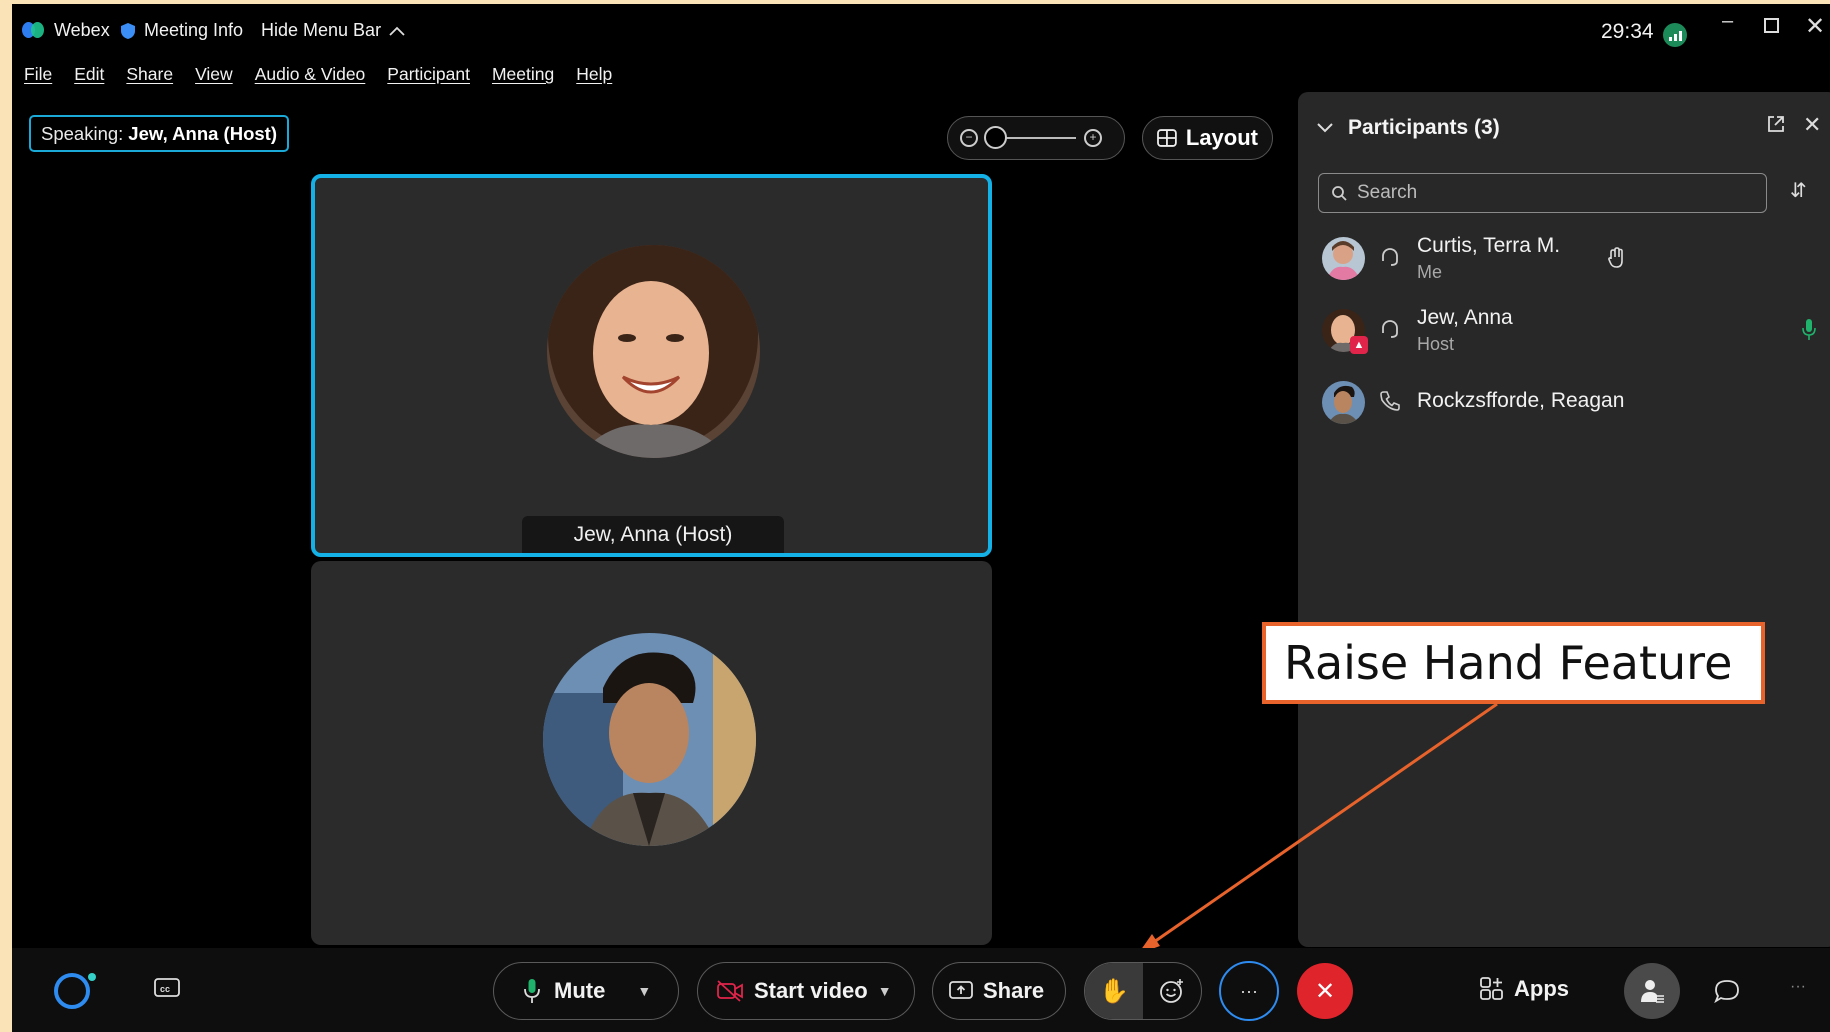 This screenshot has width=1830, height=1032. Describe the element at coordinates (1541, 988) in the screenshot. I see `apps-label: Apps` at that location.